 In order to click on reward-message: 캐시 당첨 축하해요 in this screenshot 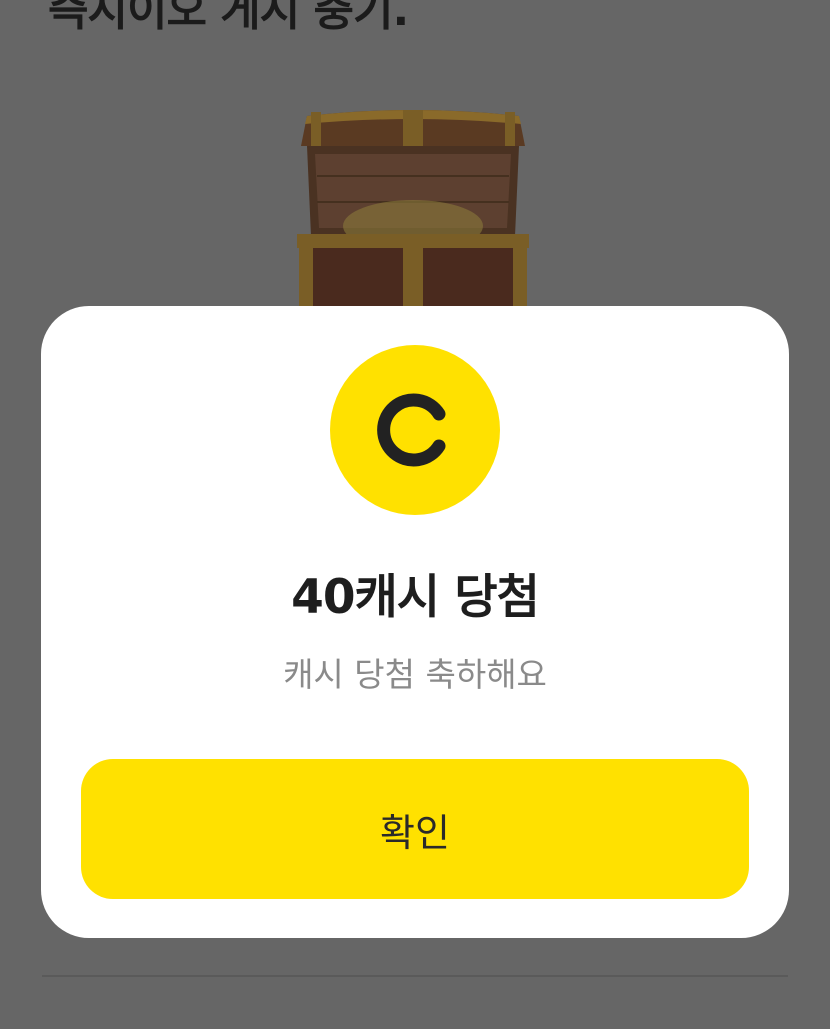, I will do `click(415, 674)`.